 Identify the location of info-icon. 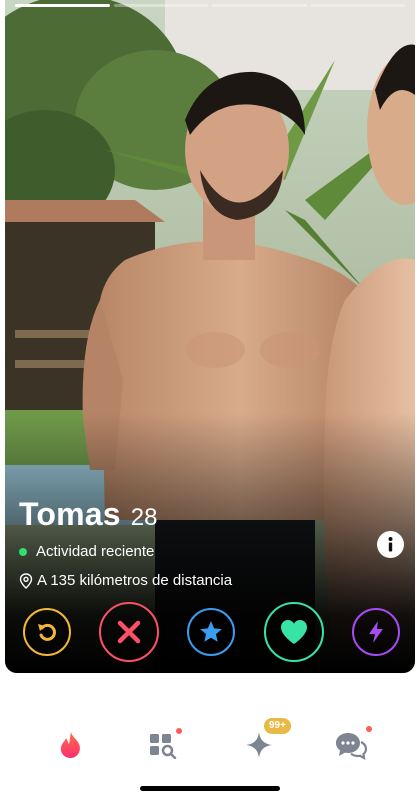
(390, 544).